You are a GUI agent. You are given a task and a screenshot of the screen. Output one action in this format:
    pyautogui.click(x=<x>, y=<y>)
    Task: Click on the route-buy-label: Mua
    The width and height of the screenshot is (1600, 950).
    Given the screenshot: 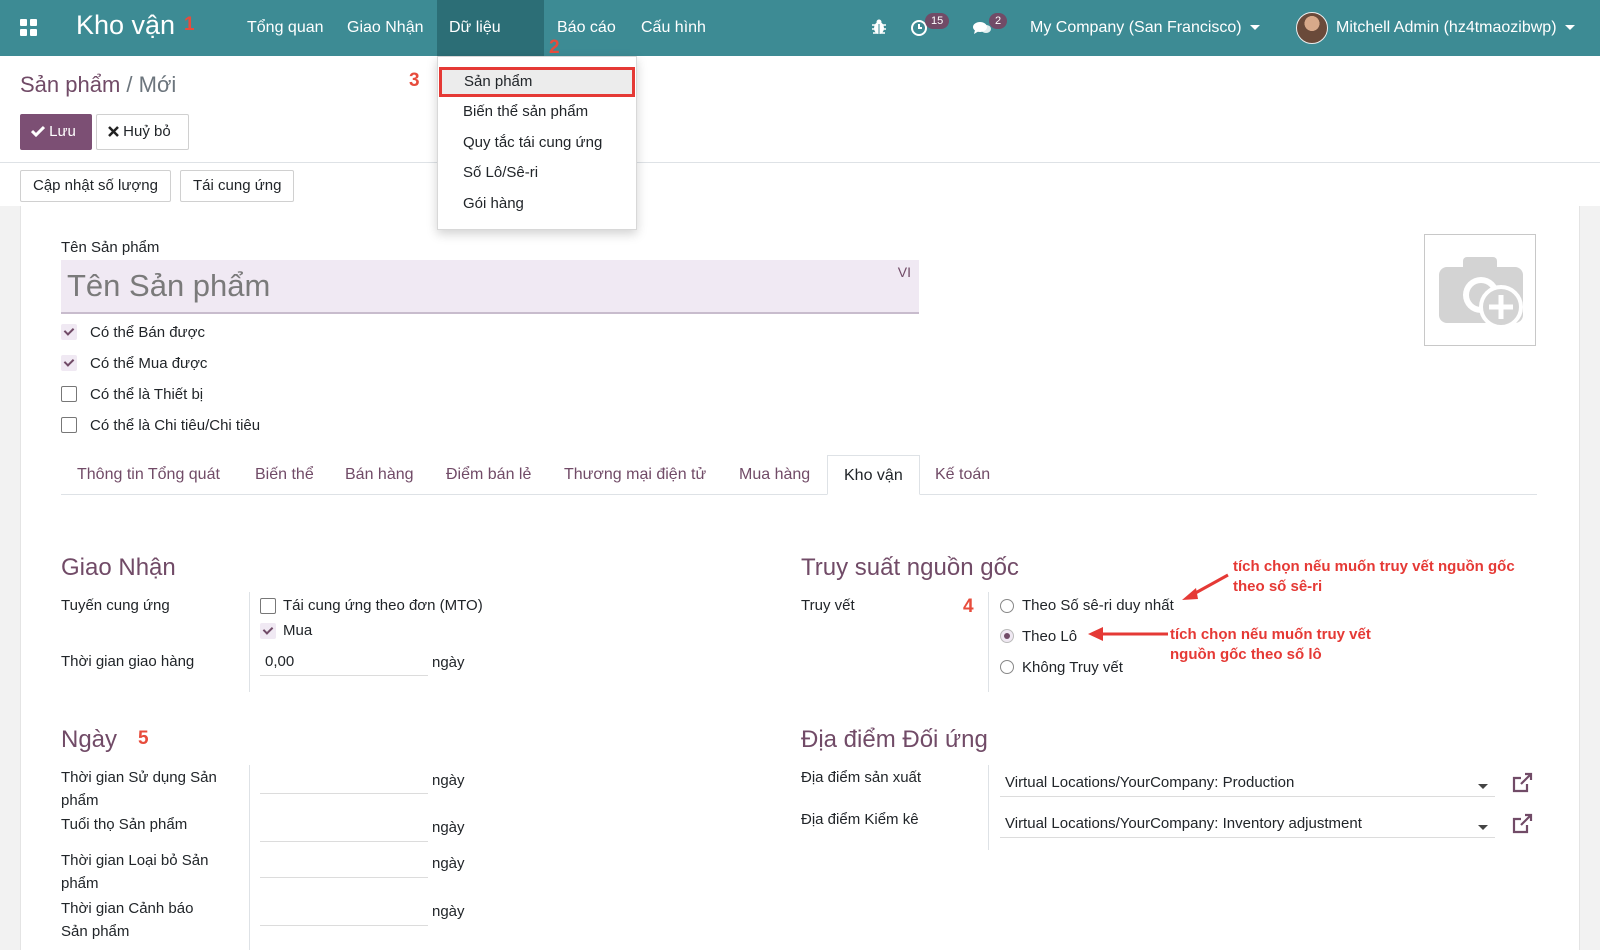 What is the action you would take?
    pyautogui.click(x=298, y=630)
    